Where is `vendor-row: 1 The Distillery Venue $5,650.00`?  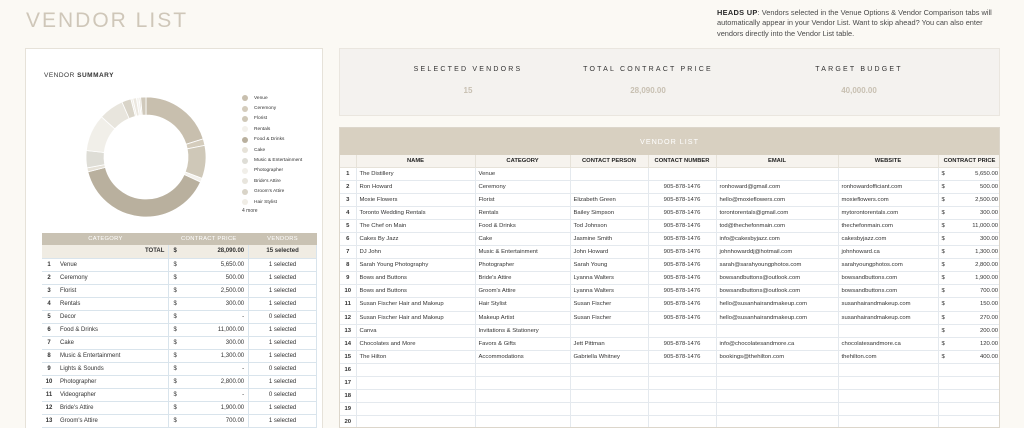 vendor-row: 1 The Distillery Venue $5,650.00 is located at coordinates (669, 174).